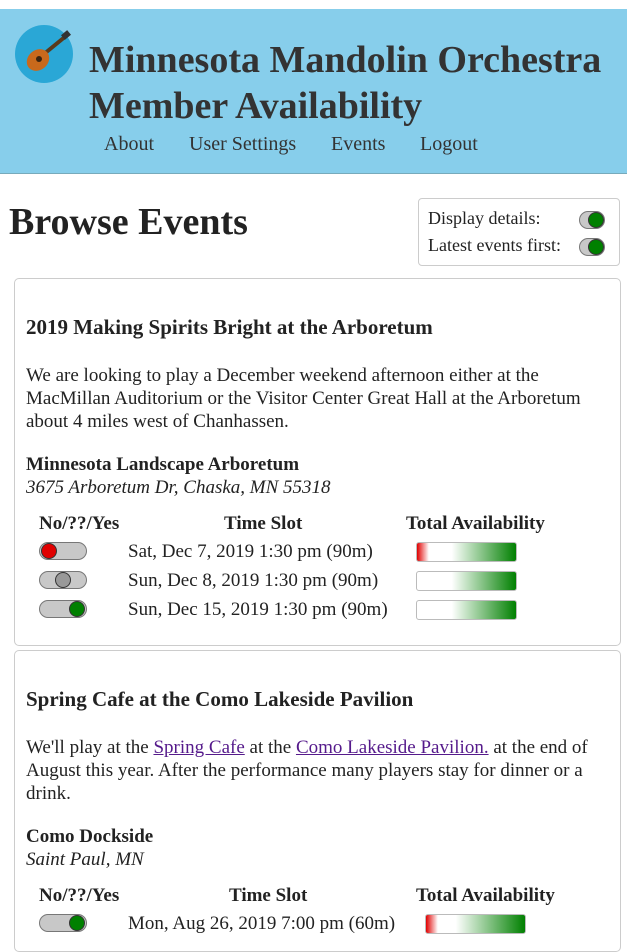  I want to click on site-title-line1: Minnesota Mandolin Orchestra, so click(345, 60).